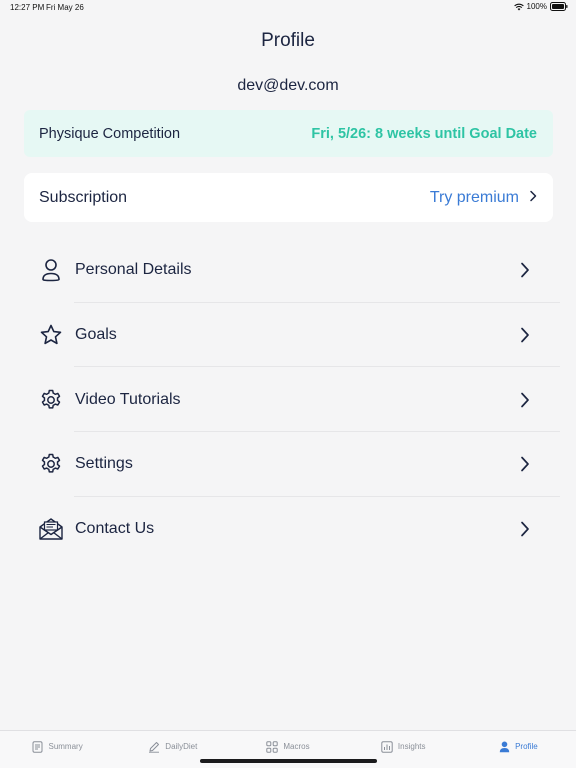  Describe the element at coordinates (296, 746) in the screenshot. I see `tab-label: Macros` at that location.